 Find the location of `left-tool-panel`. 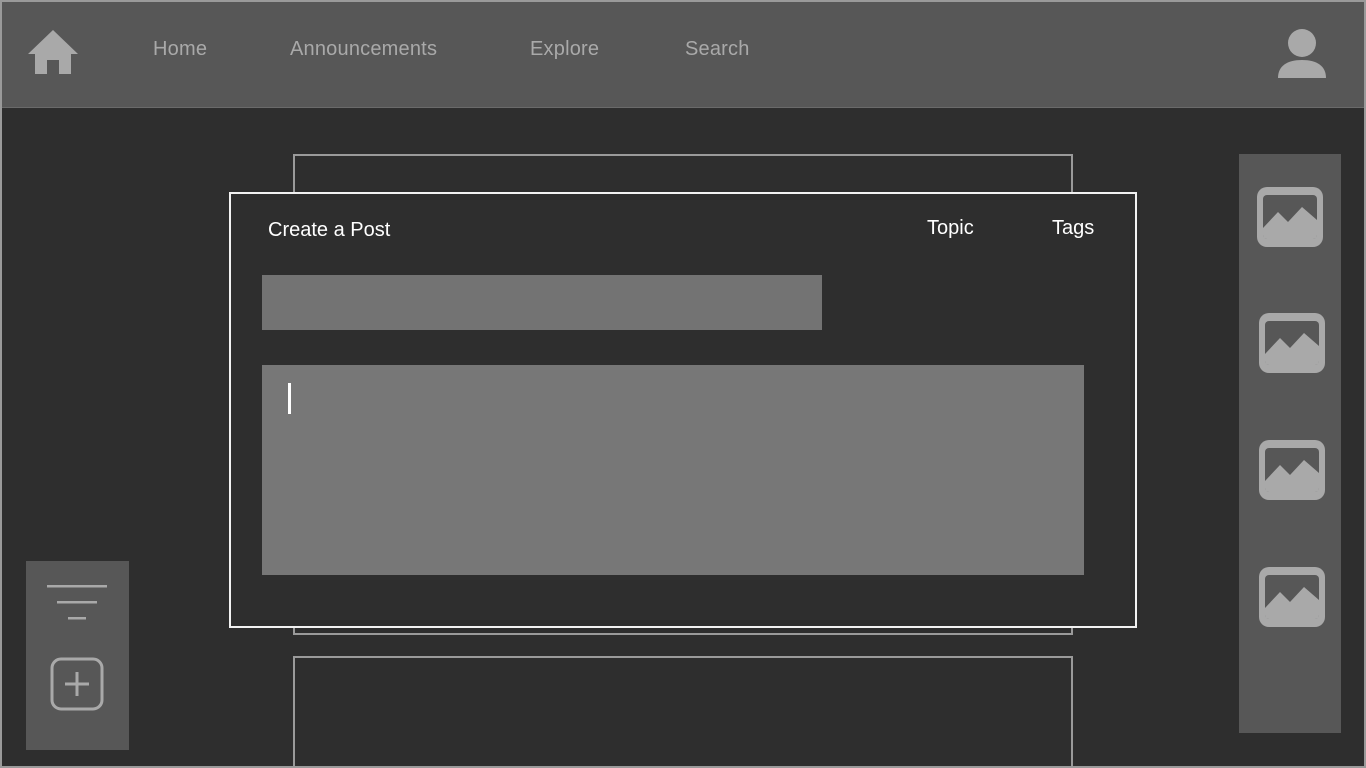

left-tool-panel is located at coordinates (77, 655).